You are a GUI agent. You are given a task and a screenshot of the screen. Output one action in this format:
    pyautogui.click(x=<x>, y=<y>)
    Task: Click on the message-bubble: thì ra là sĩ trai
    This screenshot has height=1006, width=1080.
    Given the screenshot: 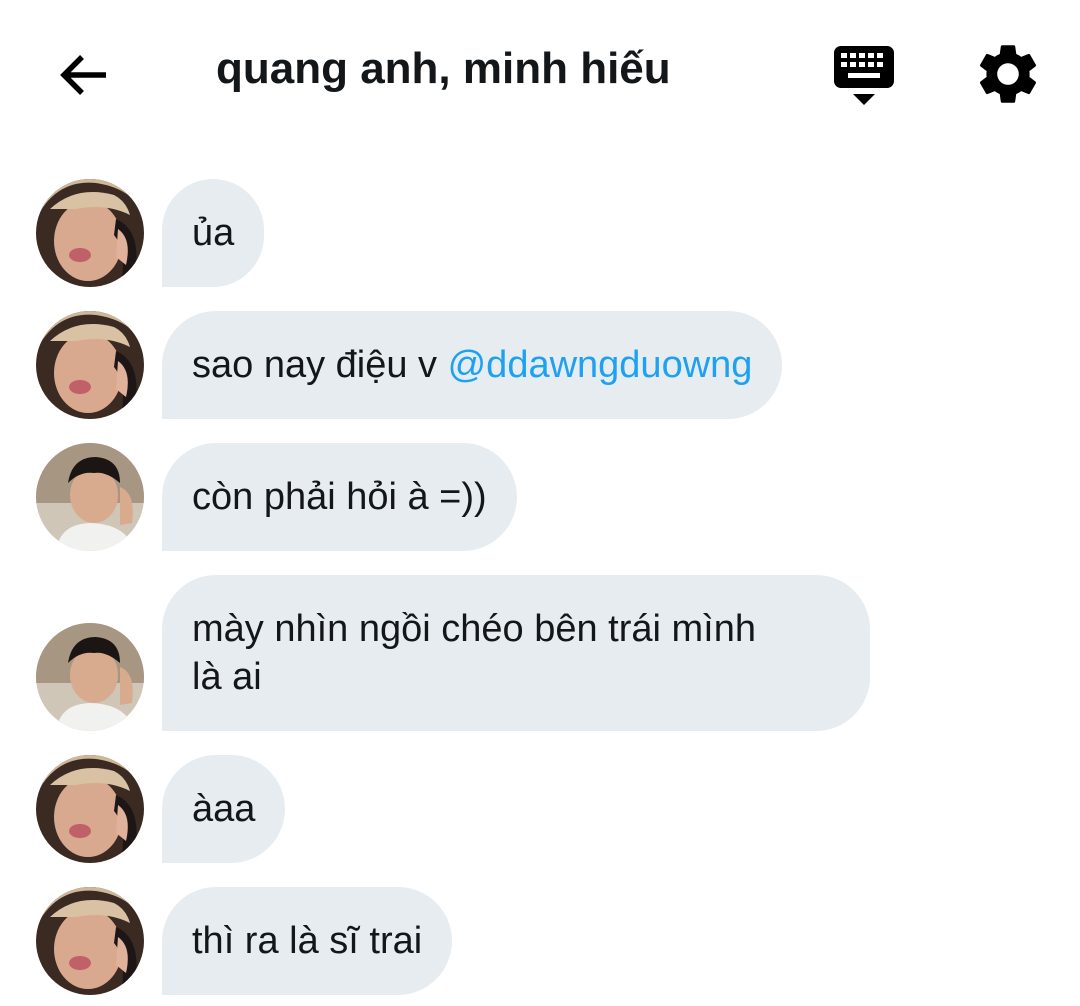 What is the action you would take?
    pyautogui.click(x=307, y=941)
    